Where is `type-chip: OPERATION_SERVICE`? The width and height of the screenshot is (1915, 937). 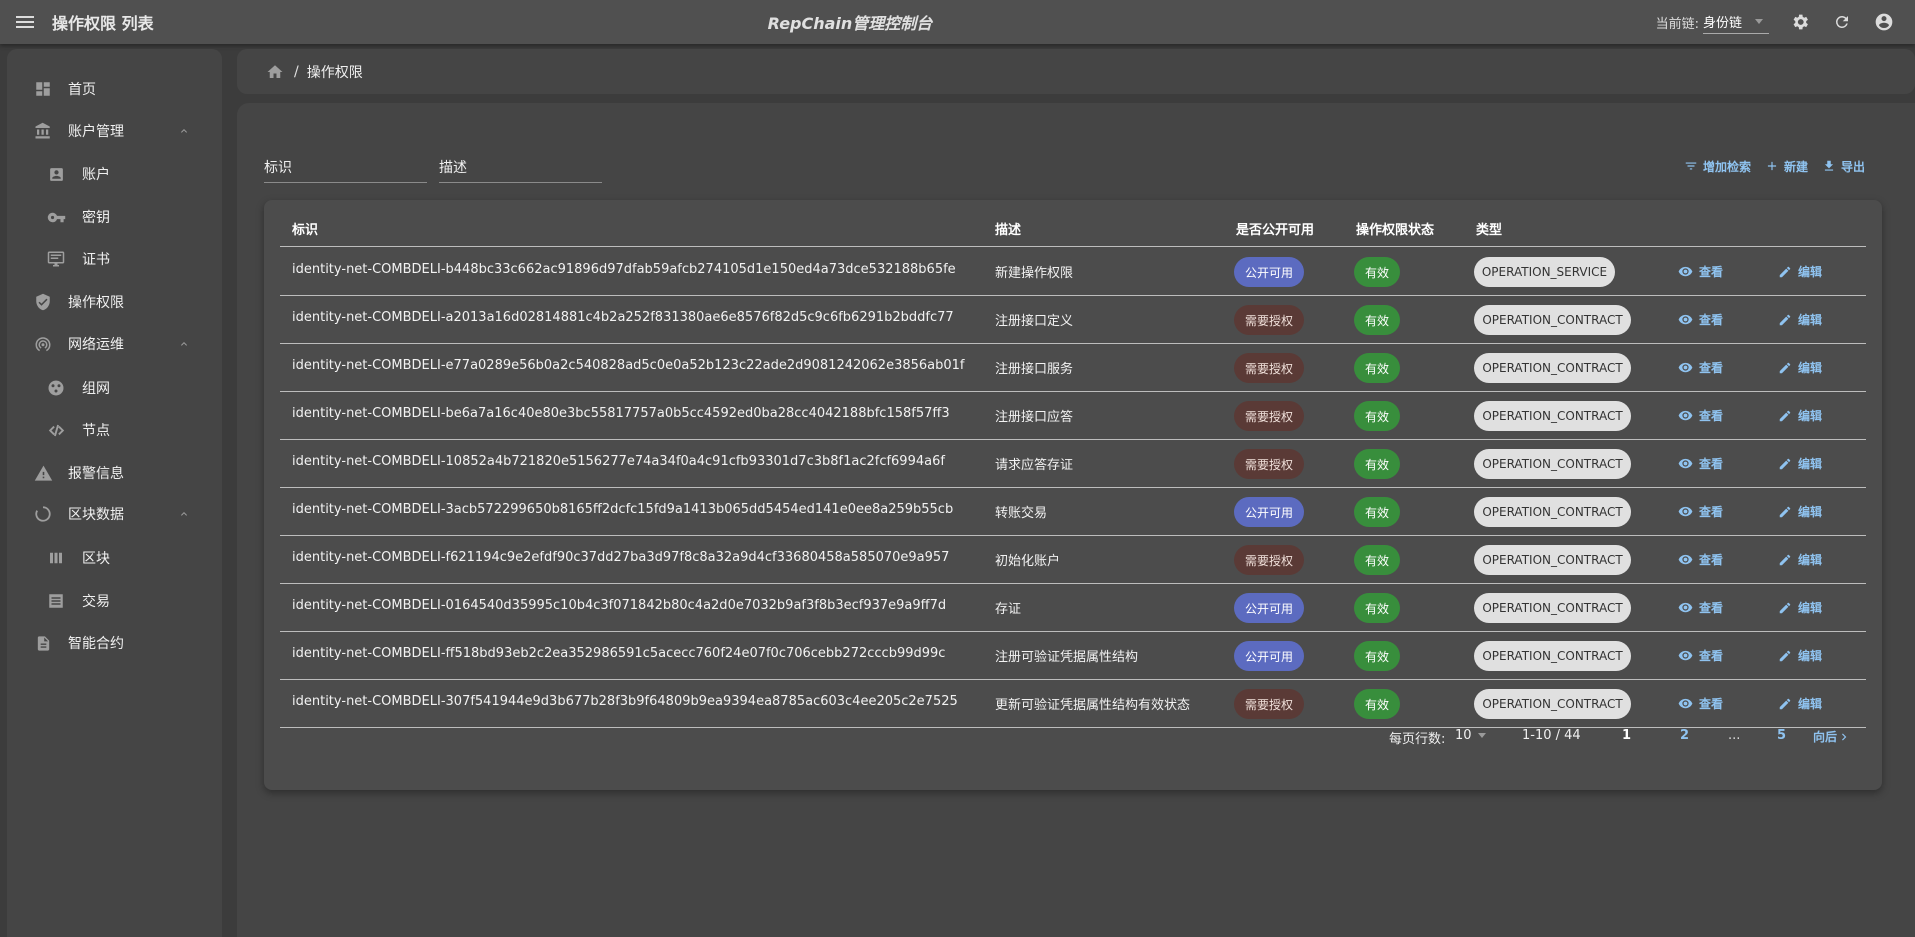 type-chip: OPERATION_SERVICE is located at coordinates (1544, 272).